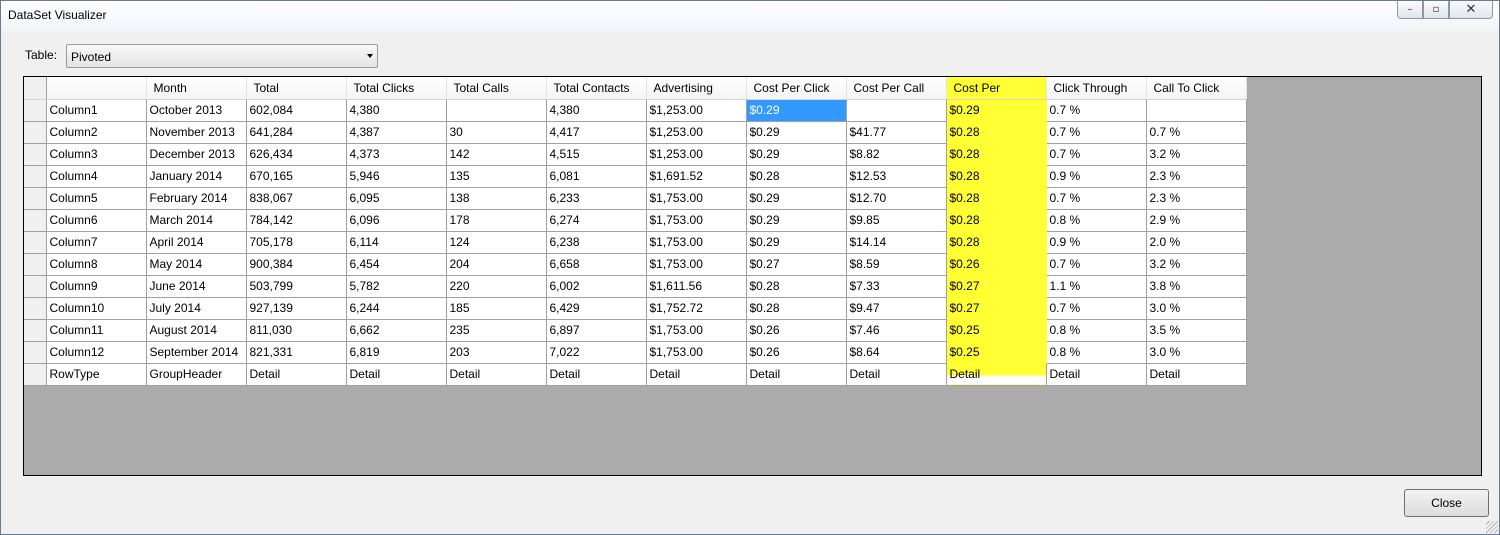 The height and width of the screenshot is (535, 1500). I want to click on column-header: Total Clicks, so click(396, 88).